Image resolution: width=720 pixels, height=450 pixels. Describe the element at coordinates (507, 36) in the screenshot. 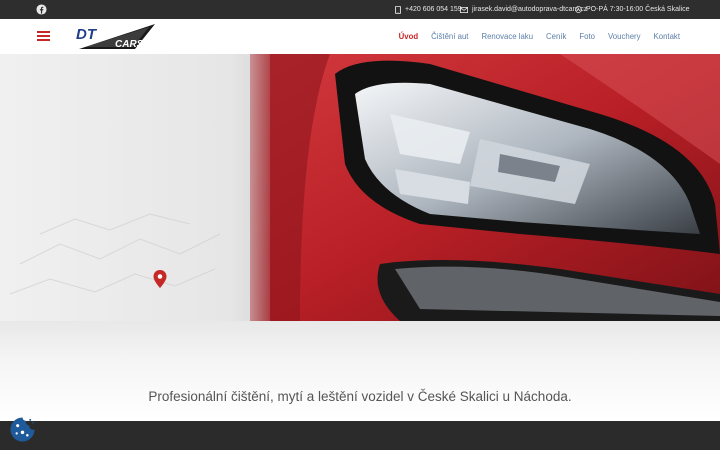

I see `nav-renovace-laku: Renovace laku` at that location.